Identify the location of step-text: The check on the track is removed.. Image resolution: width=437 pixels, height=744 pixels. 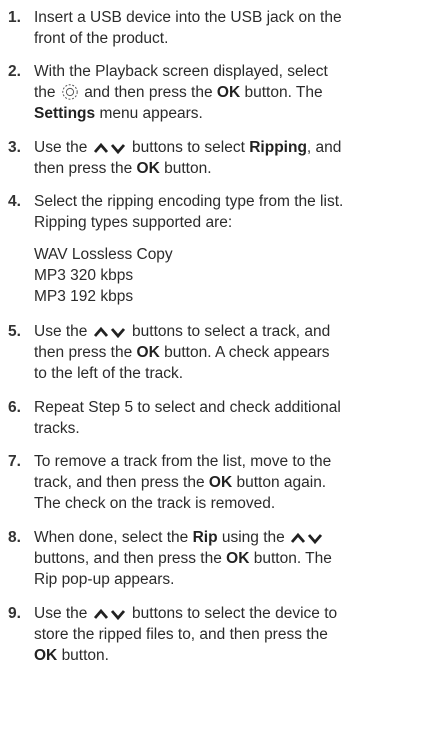
(155, 503).